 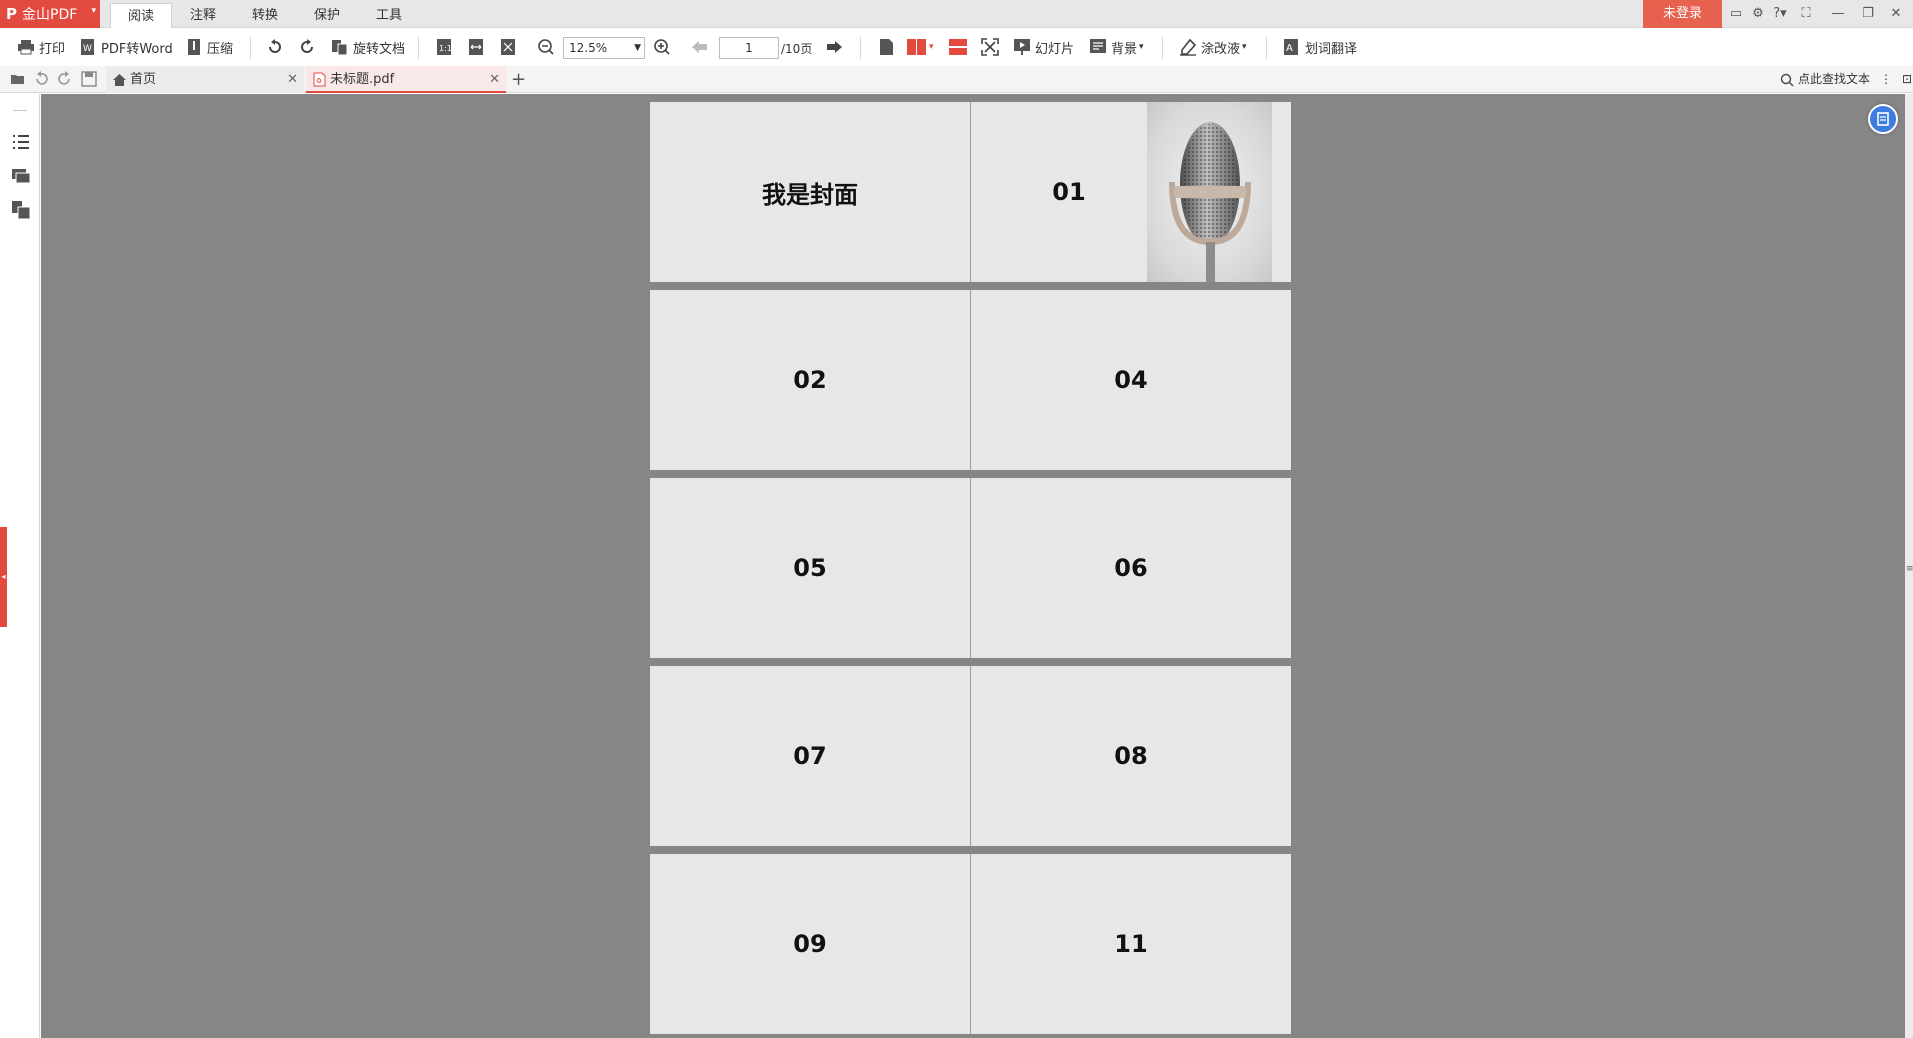 What do you see at coordinates (41, 79) in the screenshot?
I see `undo-icon` at bounding box center [41, 79].